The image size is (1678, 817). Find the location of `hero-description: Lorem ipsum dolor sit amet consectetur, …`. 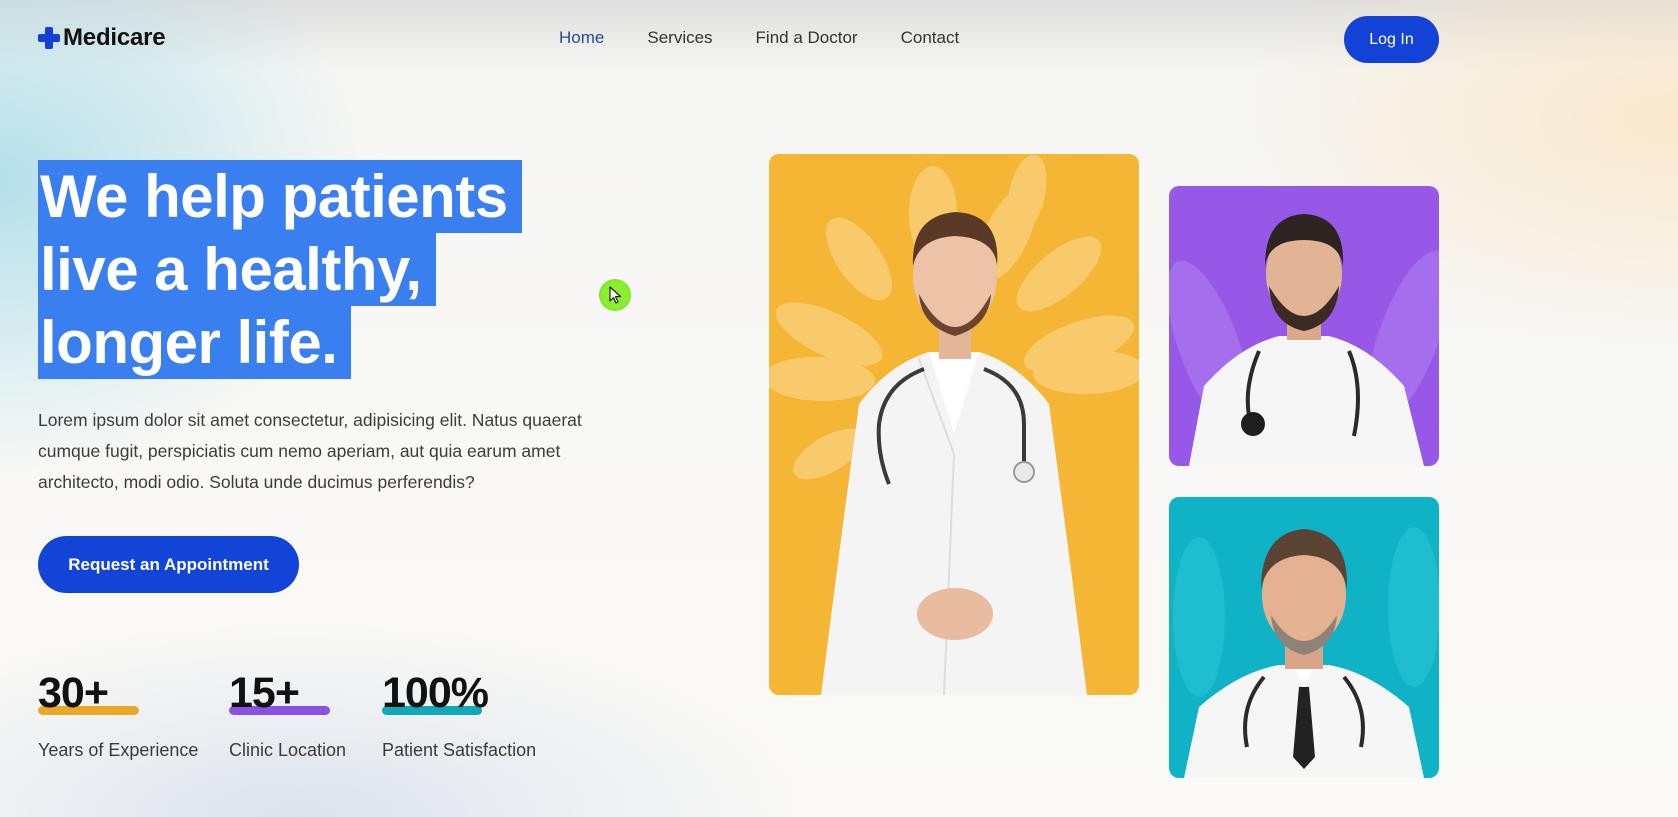

hero-description: Lorem ipsum dolor sit amet consectetur, … is located at coordinates (310, 451).